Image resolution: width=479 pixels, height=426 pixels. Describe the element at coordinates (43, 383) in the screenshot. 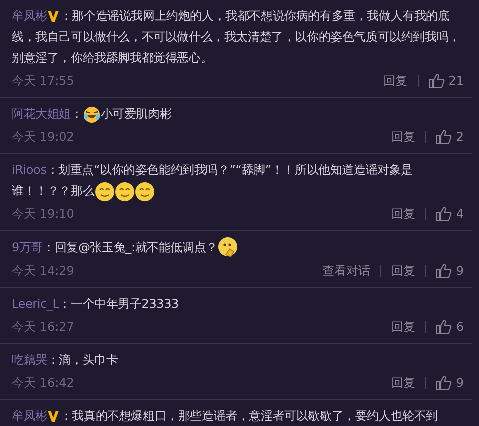

I see `timestamp: 今天 16:42` at that location.